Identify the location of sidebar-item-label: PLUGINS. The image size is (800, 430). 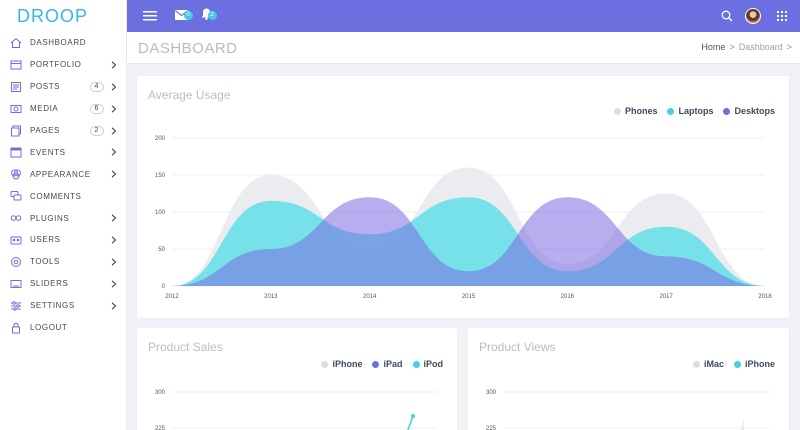
(50, 218).